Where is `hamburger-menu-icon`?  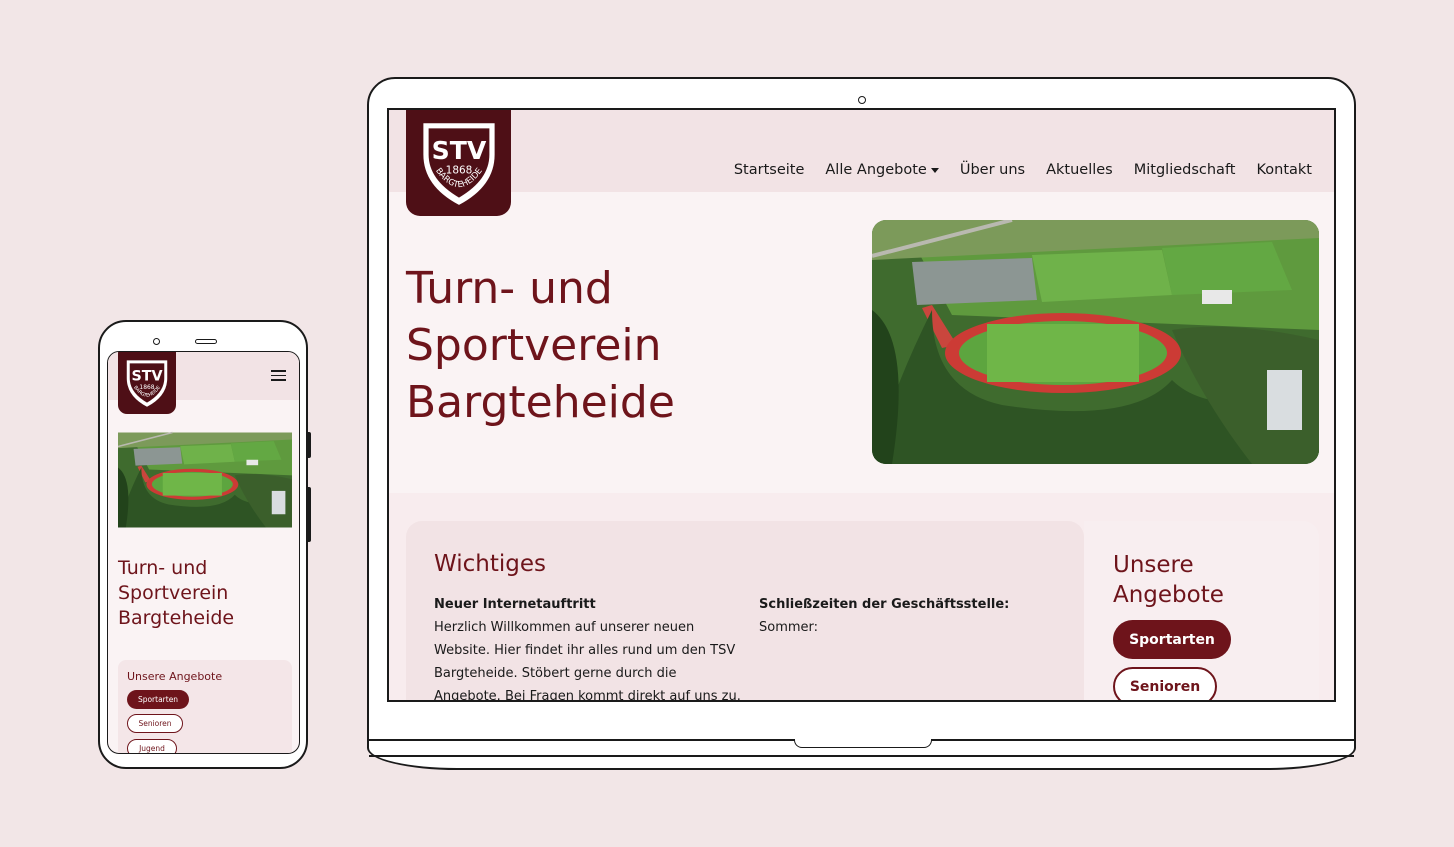 hamburger-menu-icon is located at coordinates (278, 377).